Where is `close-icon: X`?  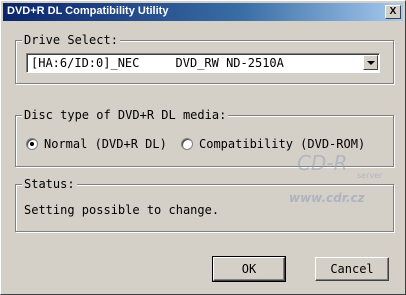
close-icon: X is located at coordinates (393, 11).